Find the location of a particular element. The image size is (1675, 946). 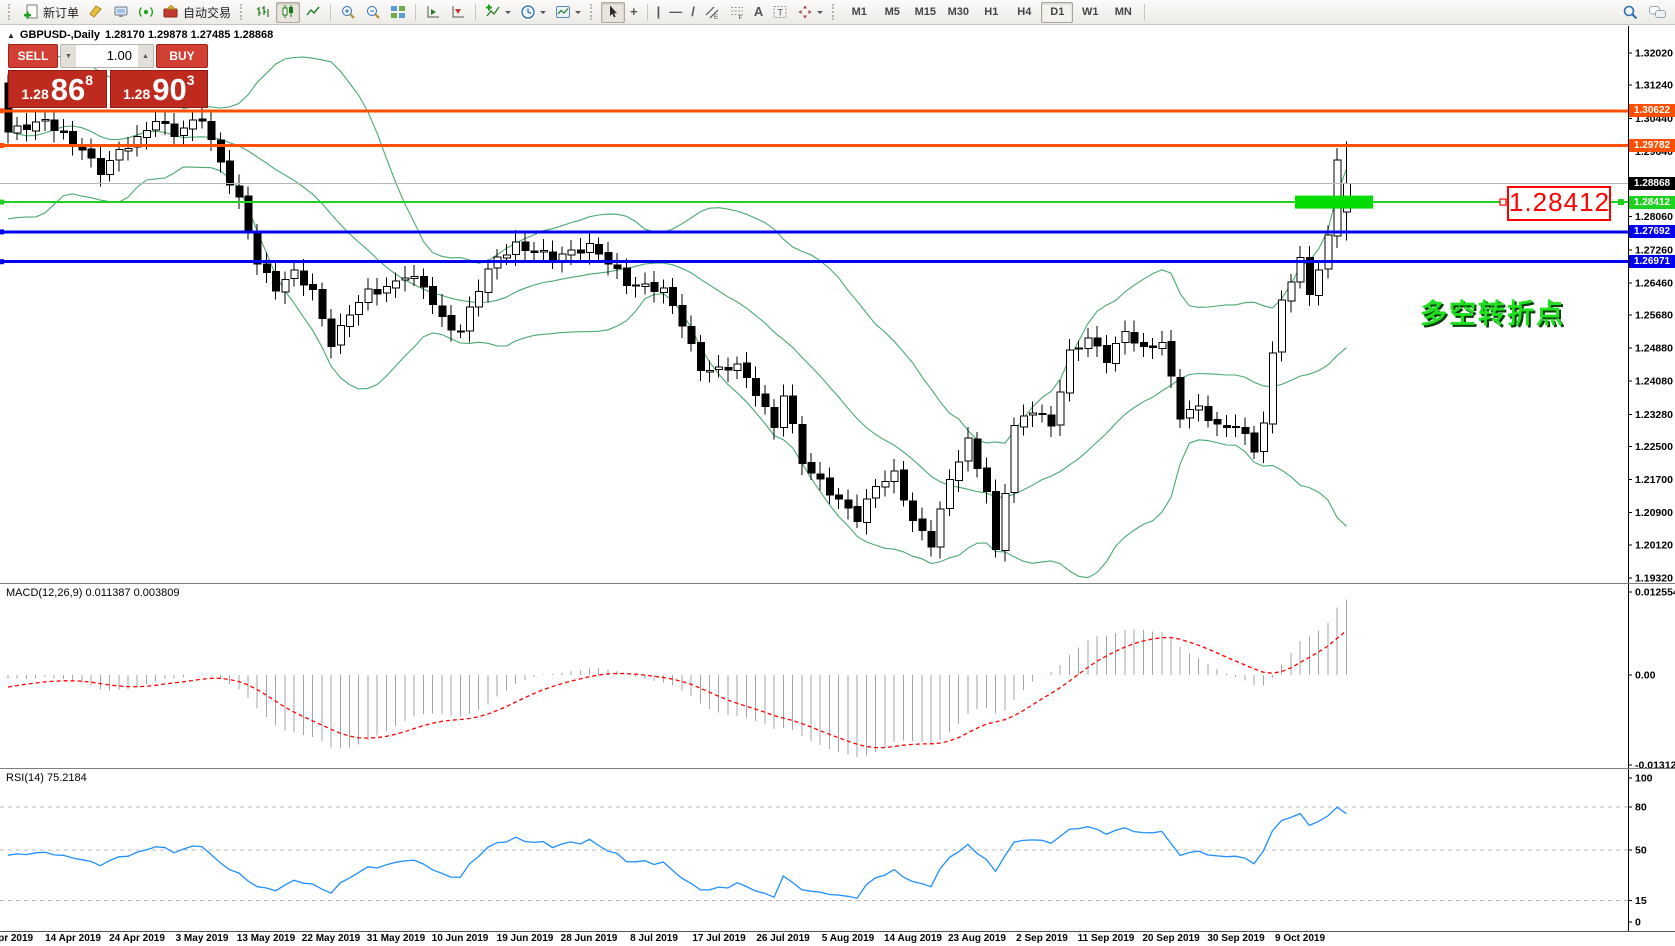

sell-button: SELL is located at coordinates (33, 56).